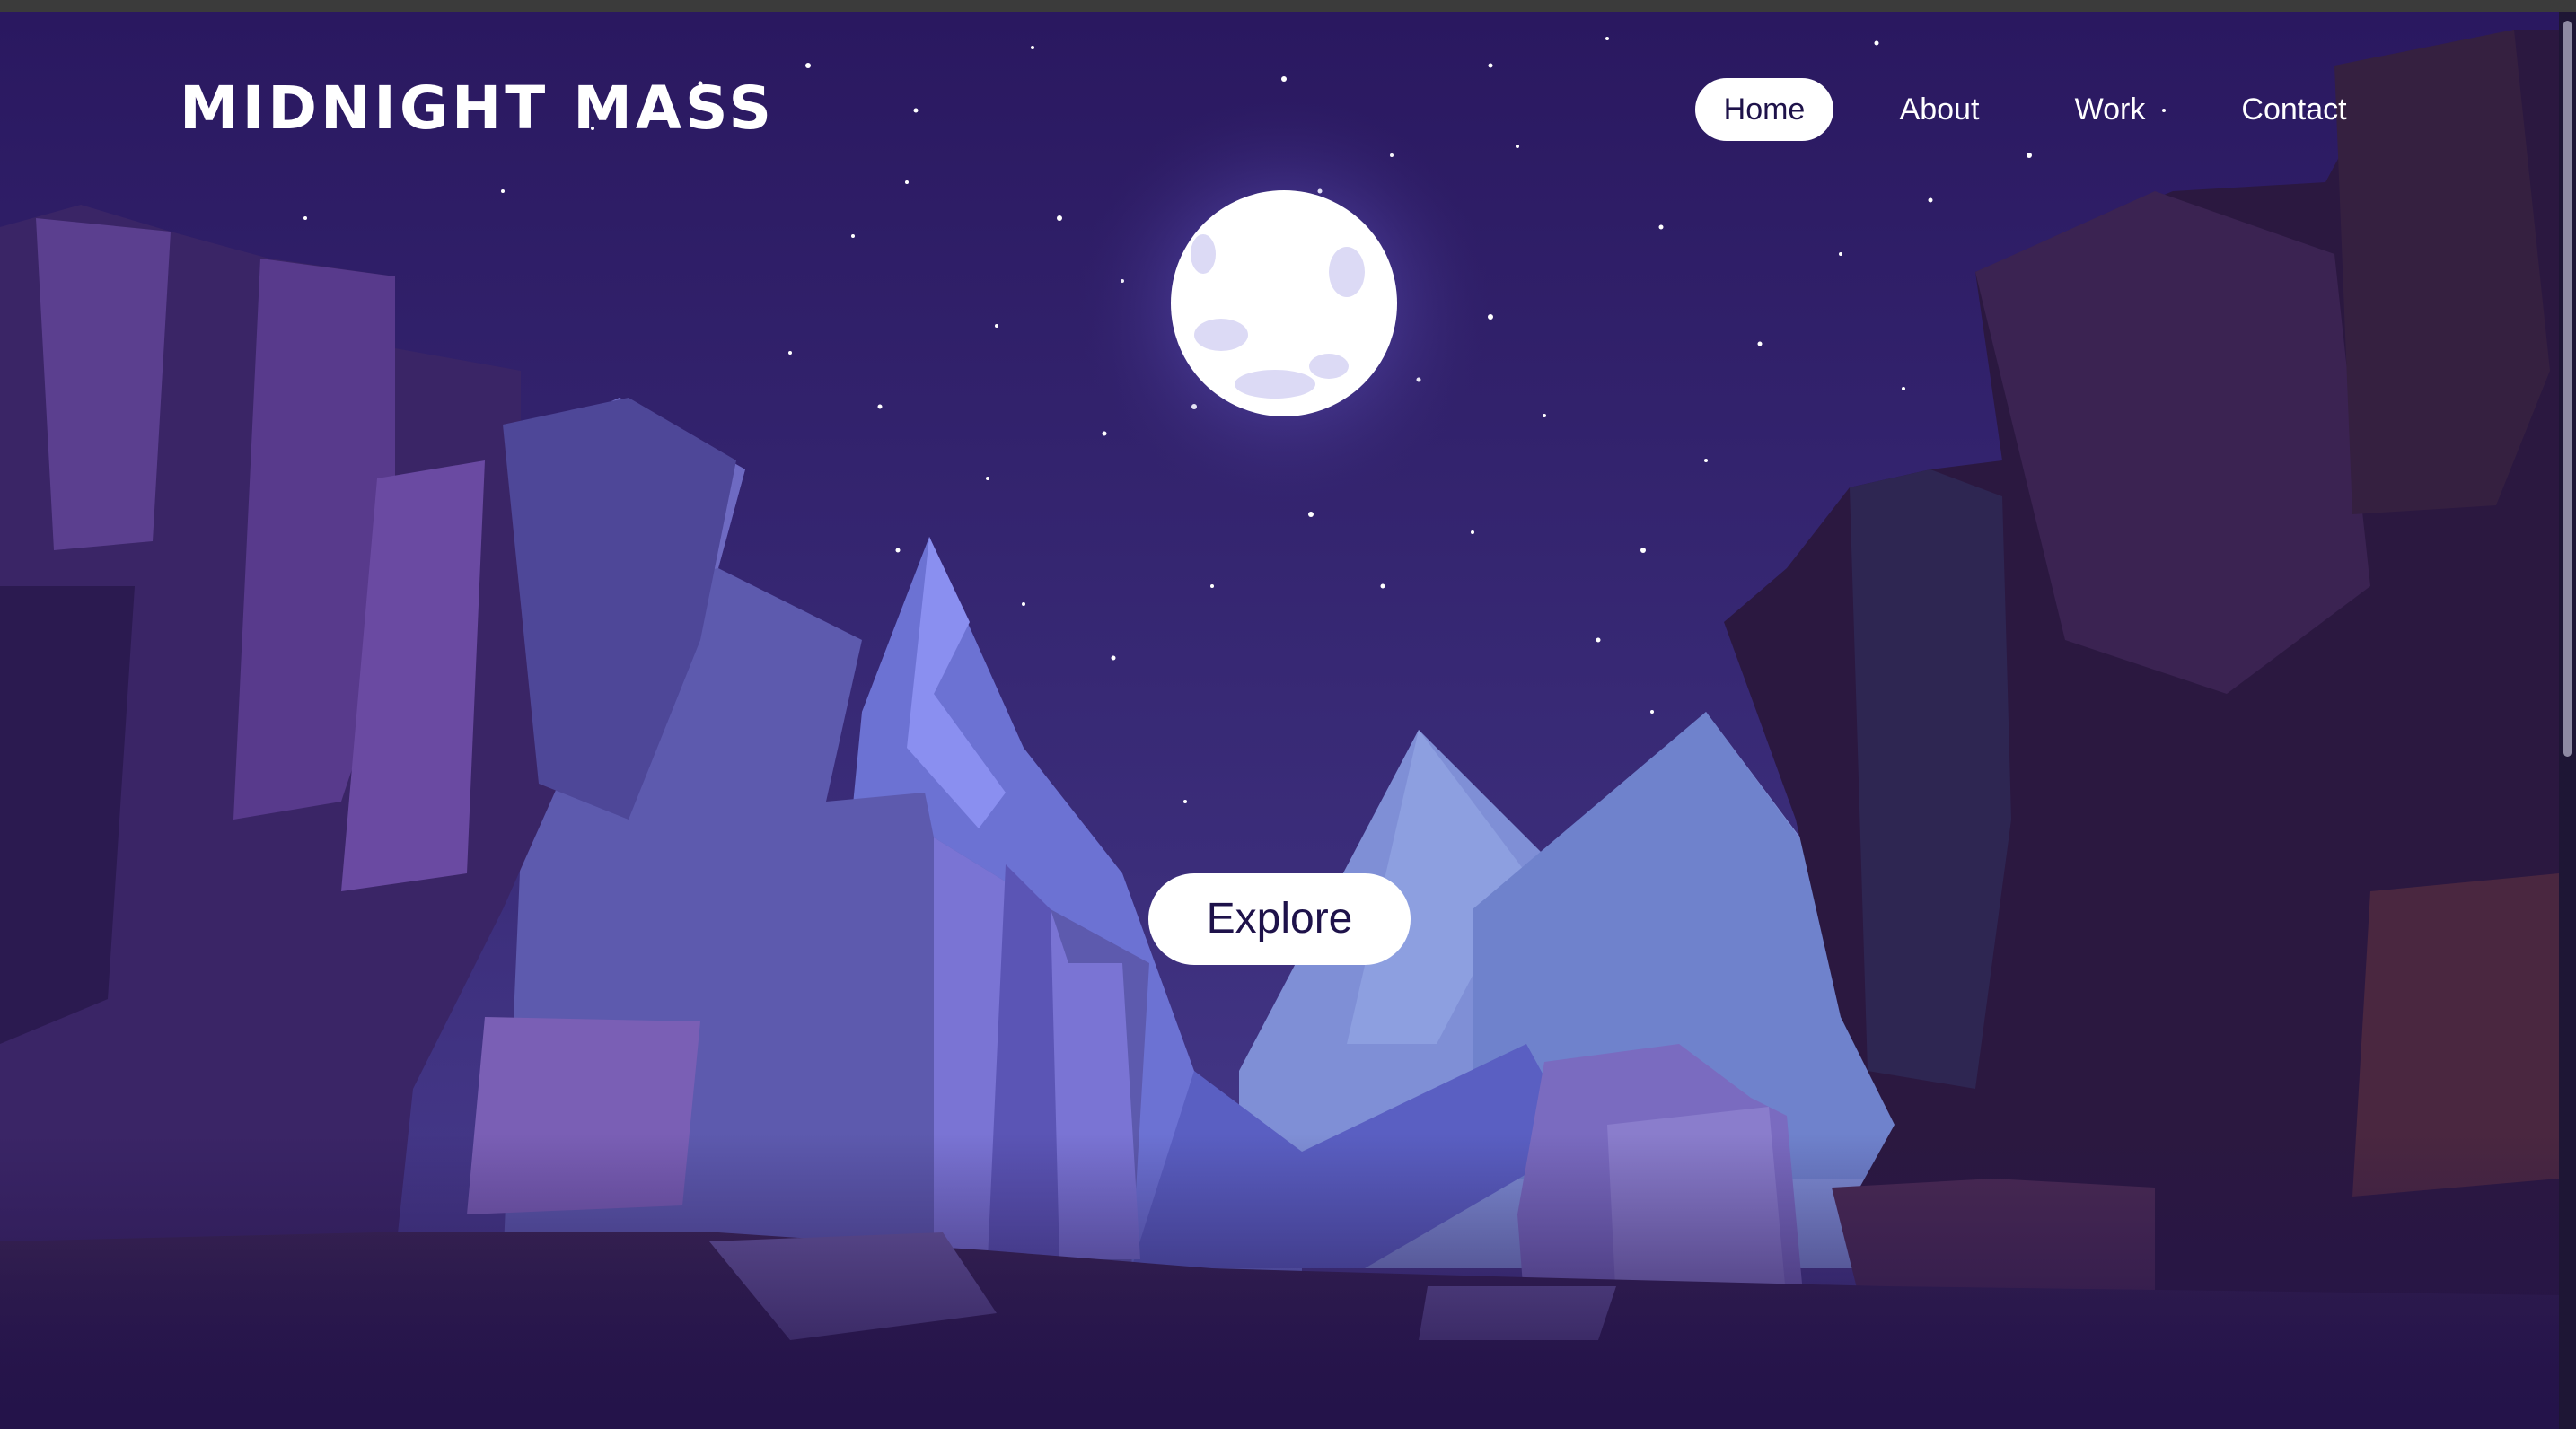 This screenshot has height=1429, width=2576. I want to click on browser-top-bar, so click(1288, 6).